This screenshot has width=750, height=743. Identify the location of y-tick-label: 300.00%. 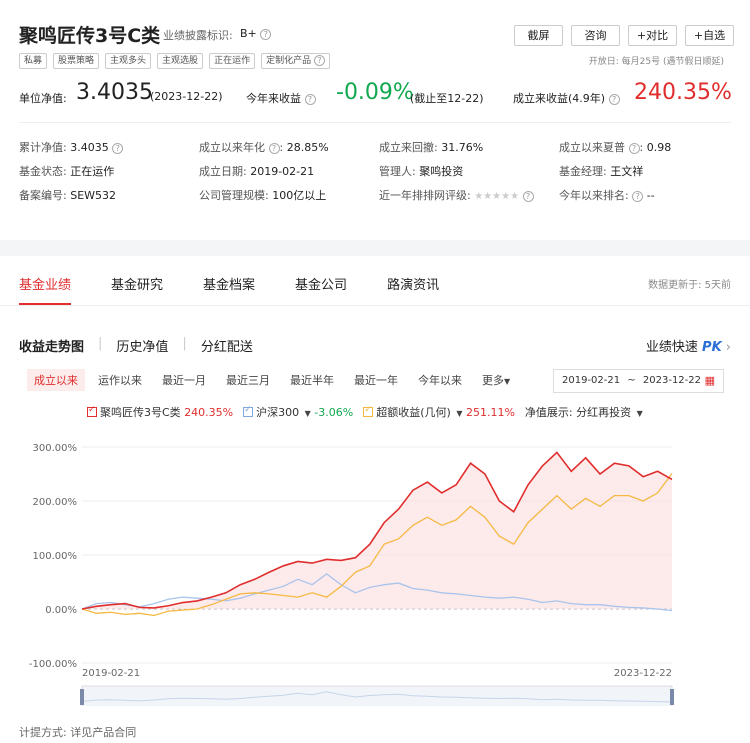
(55, 448).